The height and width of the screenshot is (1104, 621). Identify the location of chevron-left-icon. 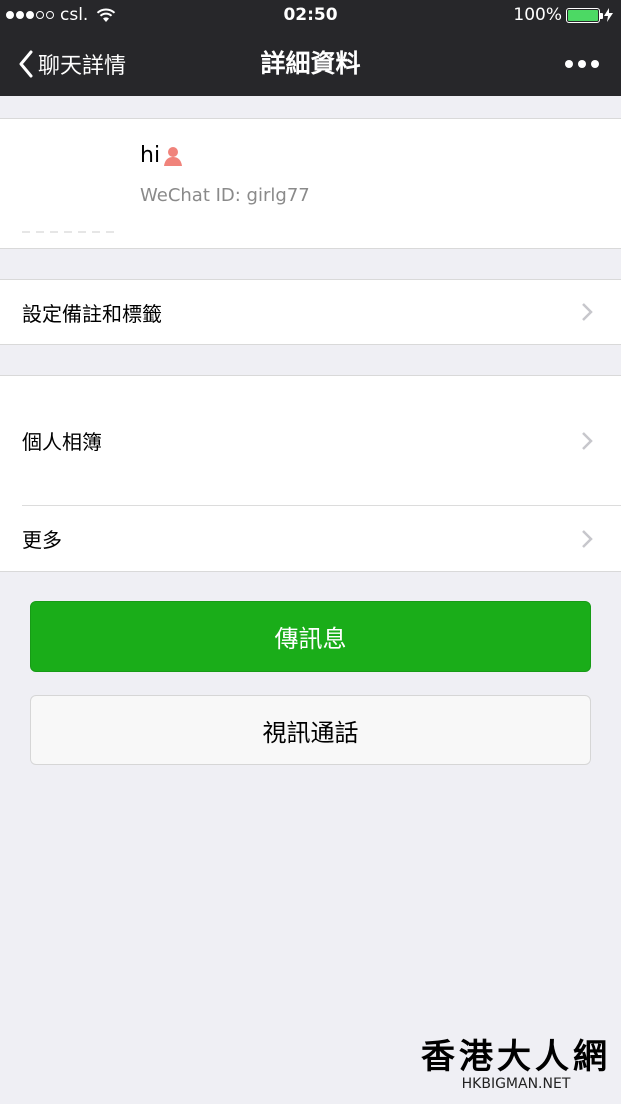
(26, 64).